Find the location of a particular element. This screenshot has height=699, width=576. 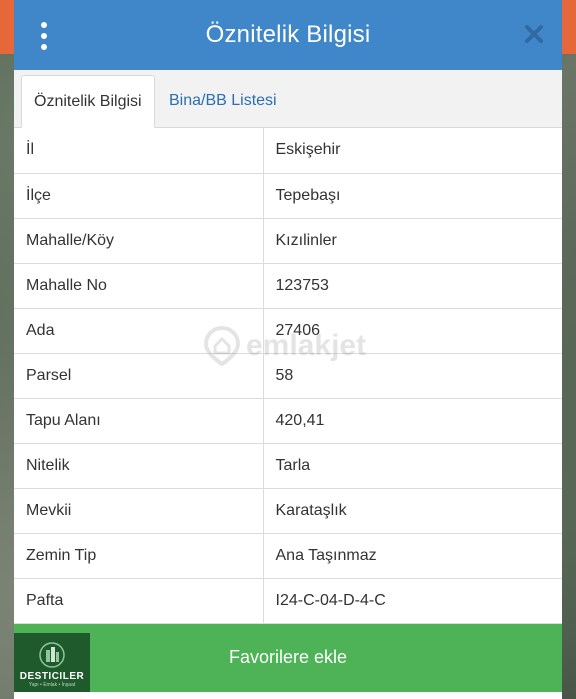

agency-logo: DESTICILER Yapı • Emlak • İnşaat is located at coordinates (52, 662).